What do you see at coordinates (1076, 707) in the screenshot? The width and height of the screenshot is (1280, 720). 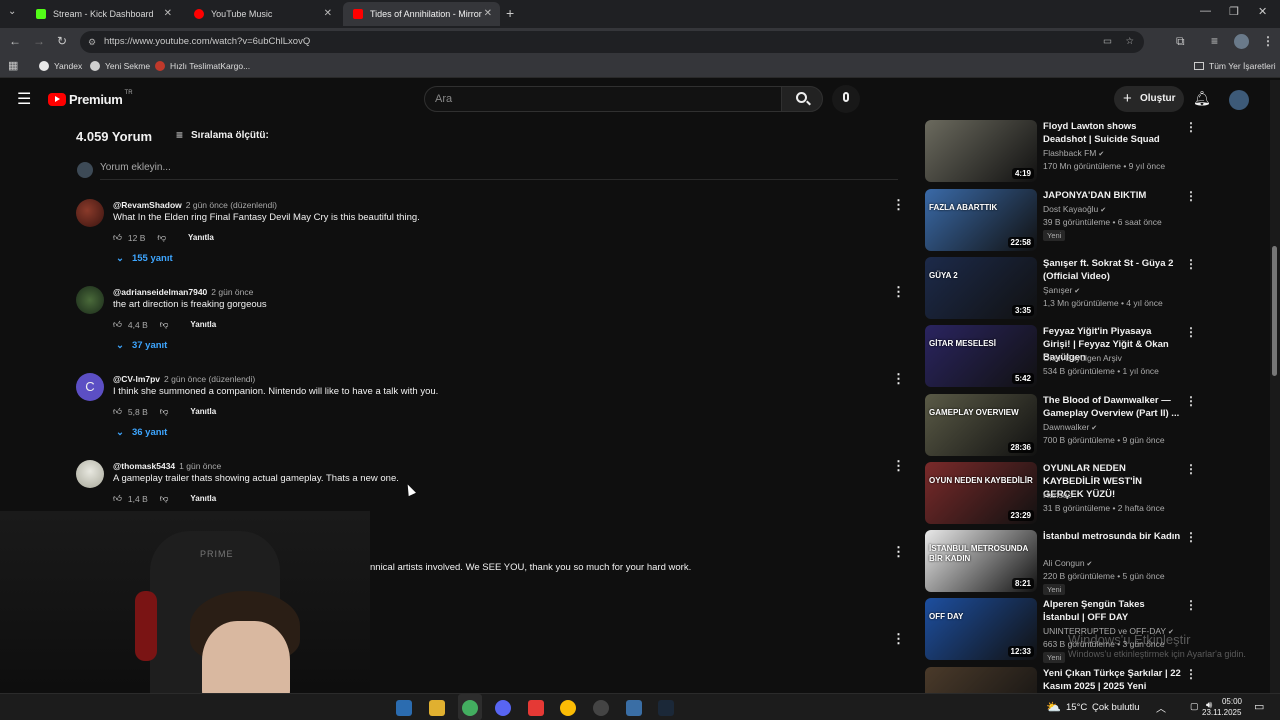 I see `weather-temp: 15°C` at bounding box center [1076, 707].